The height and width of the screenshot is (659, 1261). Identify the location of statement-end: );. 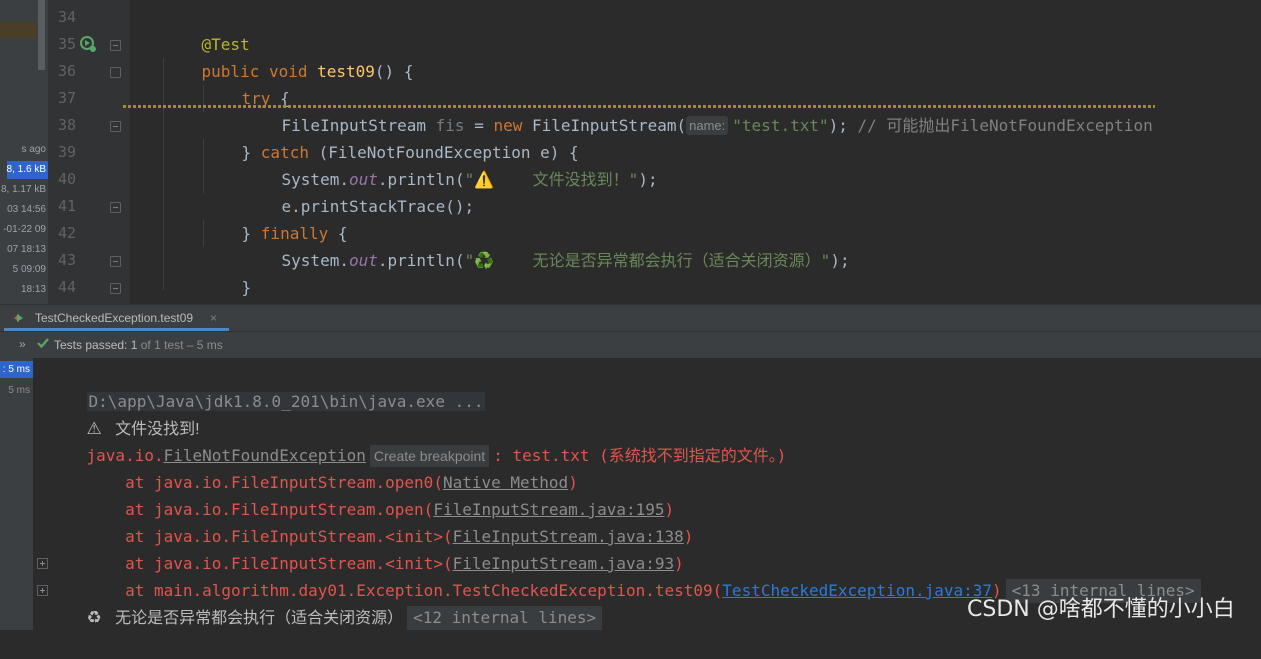
(843, 125).